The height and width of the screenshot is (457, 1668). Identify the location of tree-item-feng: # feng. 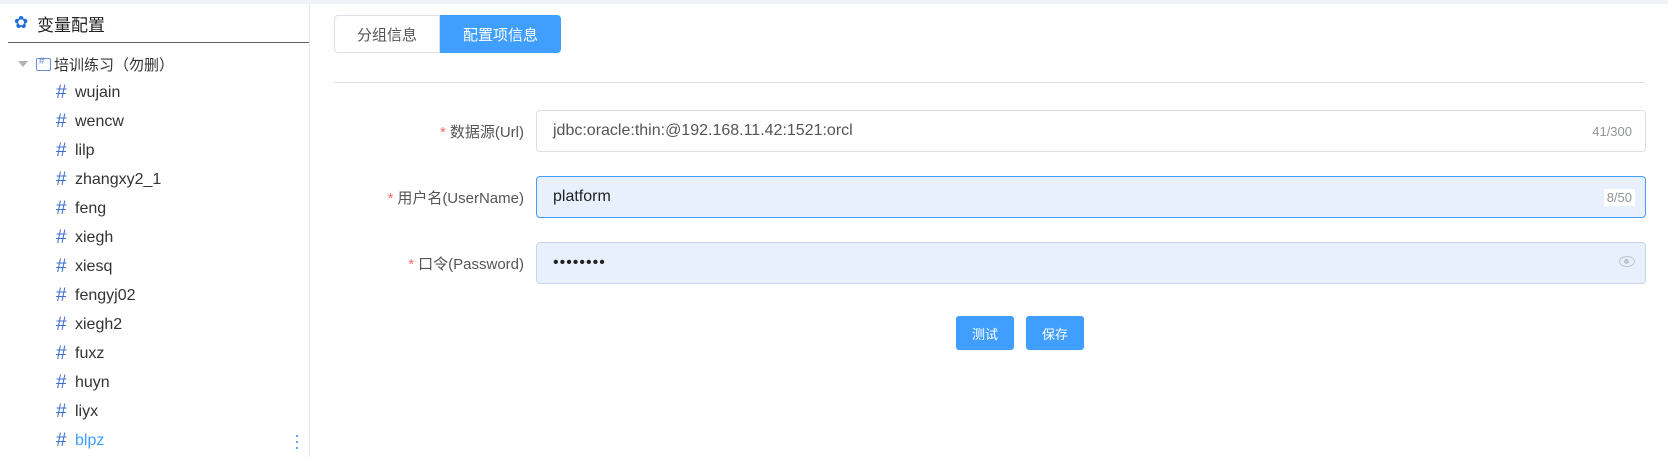
(158, 208).